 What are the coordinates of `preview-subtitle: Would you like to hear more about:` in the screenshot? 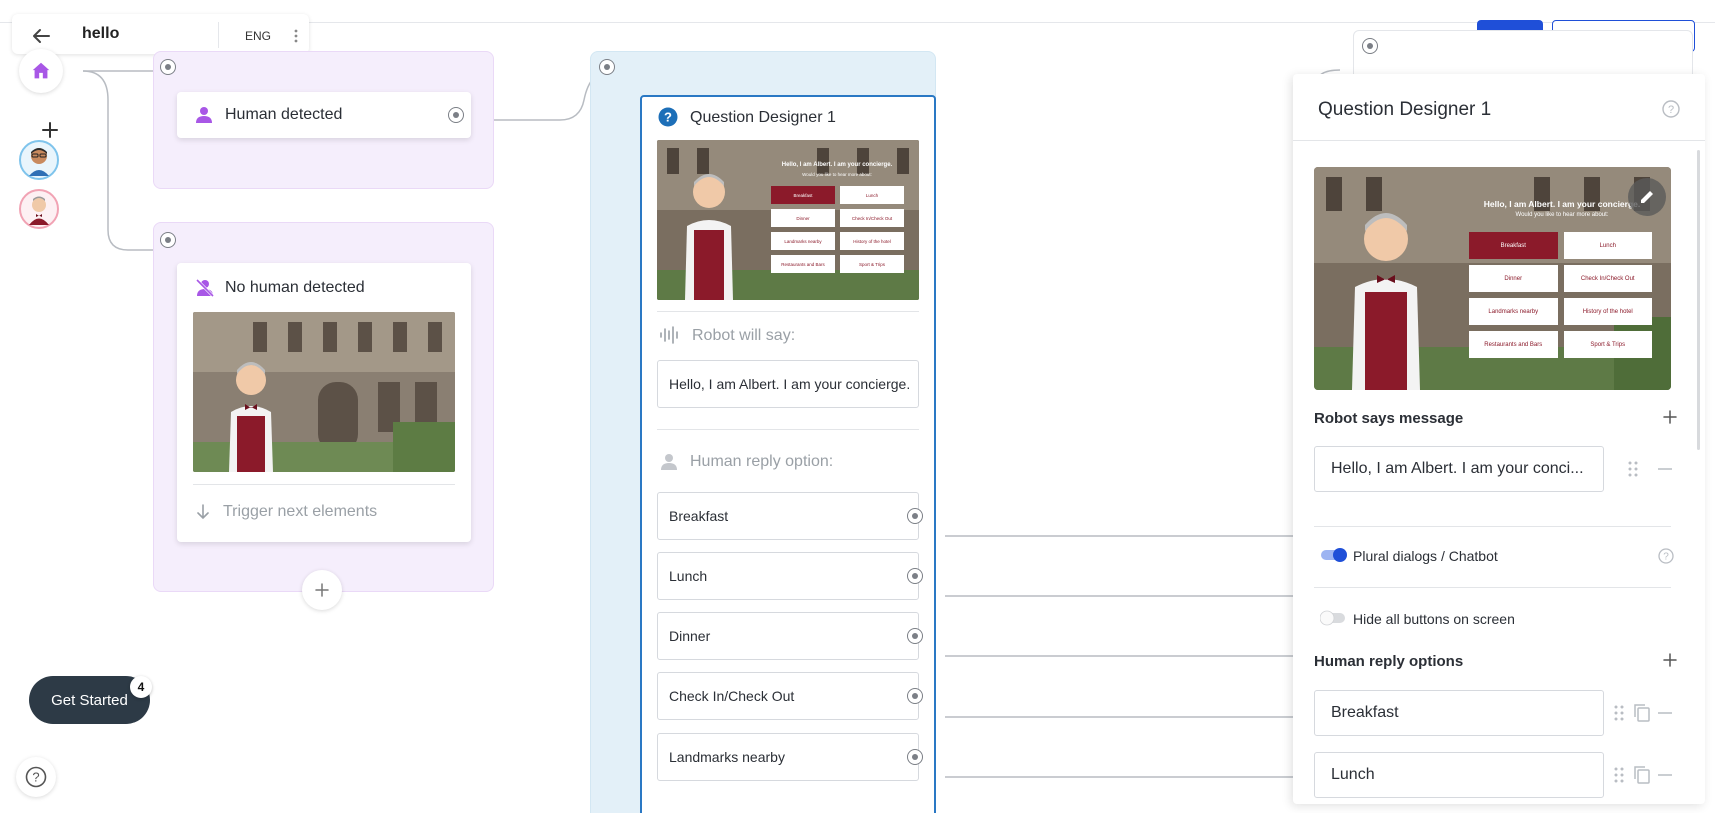 It's located at (837, 174).